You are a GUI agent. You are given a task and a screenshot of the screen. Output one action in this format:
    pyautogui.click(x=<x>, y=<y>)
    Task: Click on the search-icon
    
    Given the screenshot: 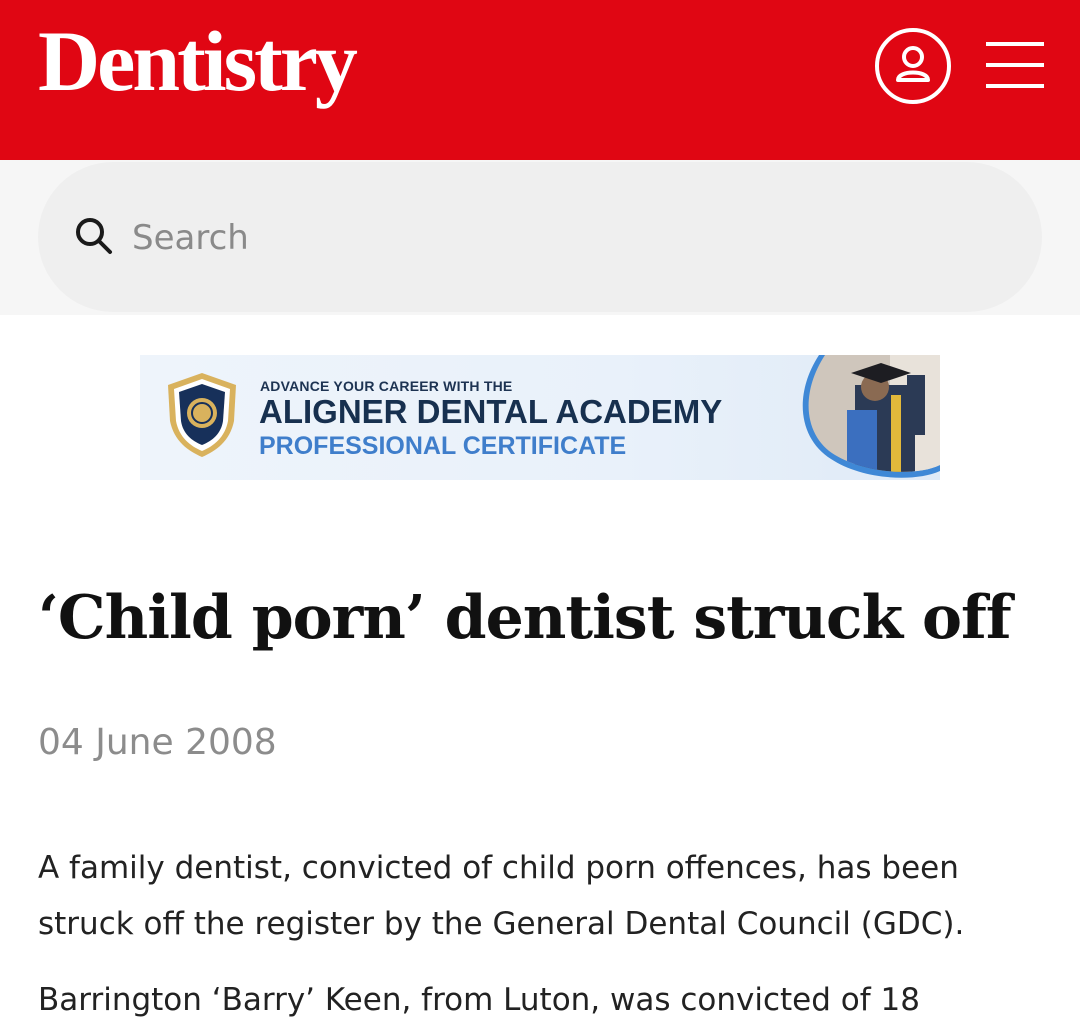 What is the action you would take?
    pyautogui.click(x=94, y=236)
    